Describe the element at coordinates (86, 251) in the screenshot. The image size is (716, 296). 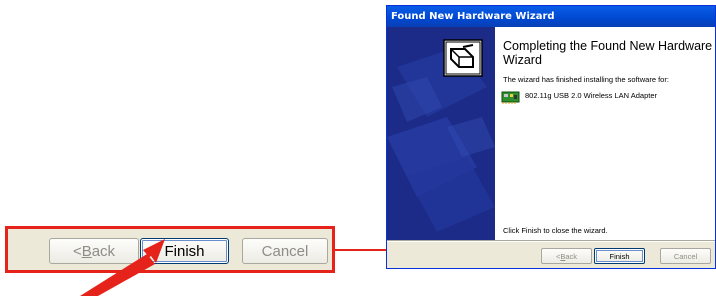
I see `back-mnemonic: B` at that location.